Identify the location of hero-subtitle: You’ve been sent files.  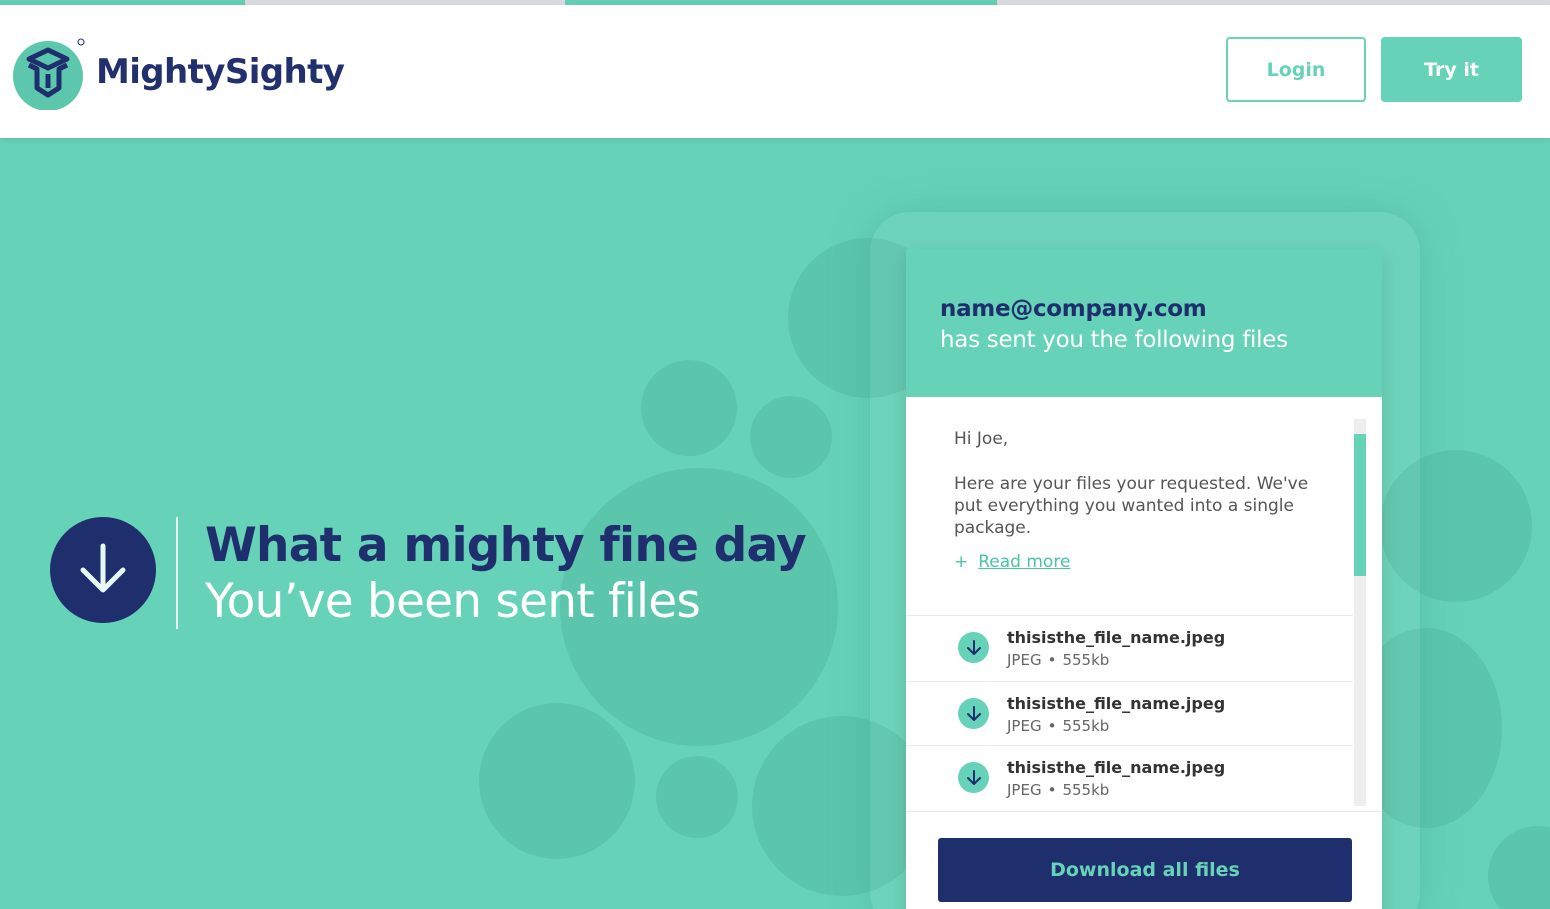
(453, 601).